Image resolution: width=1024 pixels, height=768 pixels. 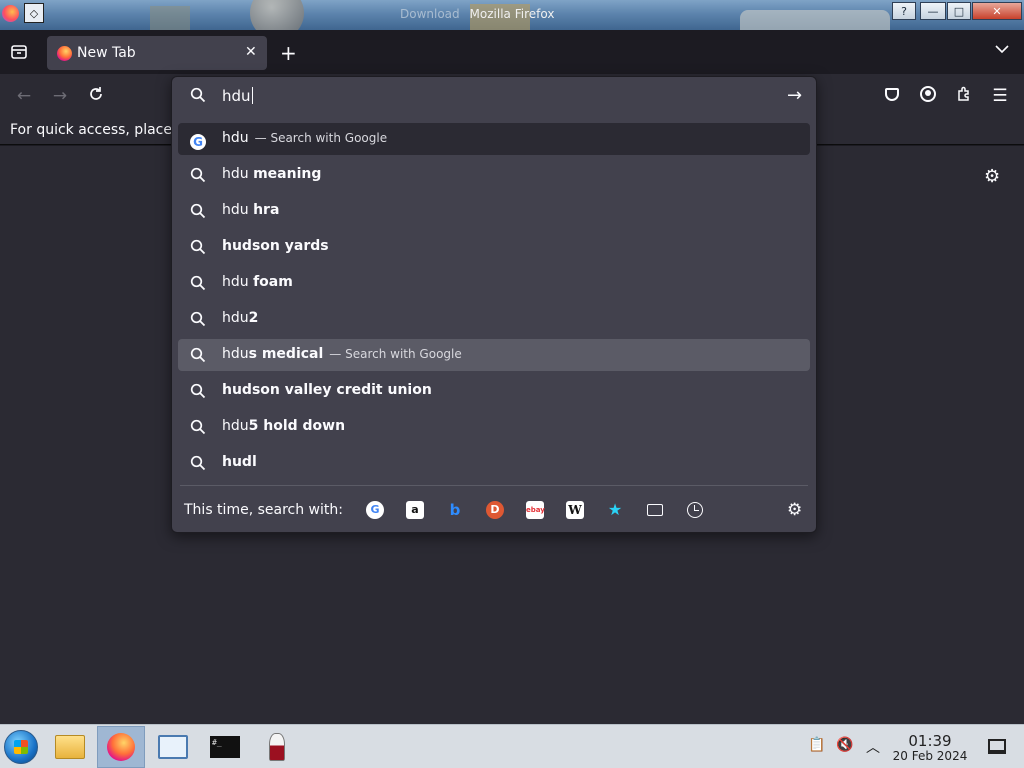 I want to click on extensions-icon, so click(x=964, y=96).